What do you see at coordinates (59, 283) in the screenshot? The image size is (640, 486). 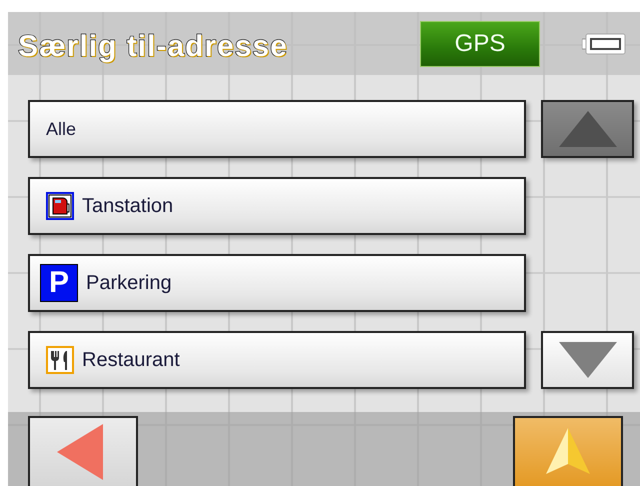 I see `parking-icon: P` at bounding box center [59, 283].